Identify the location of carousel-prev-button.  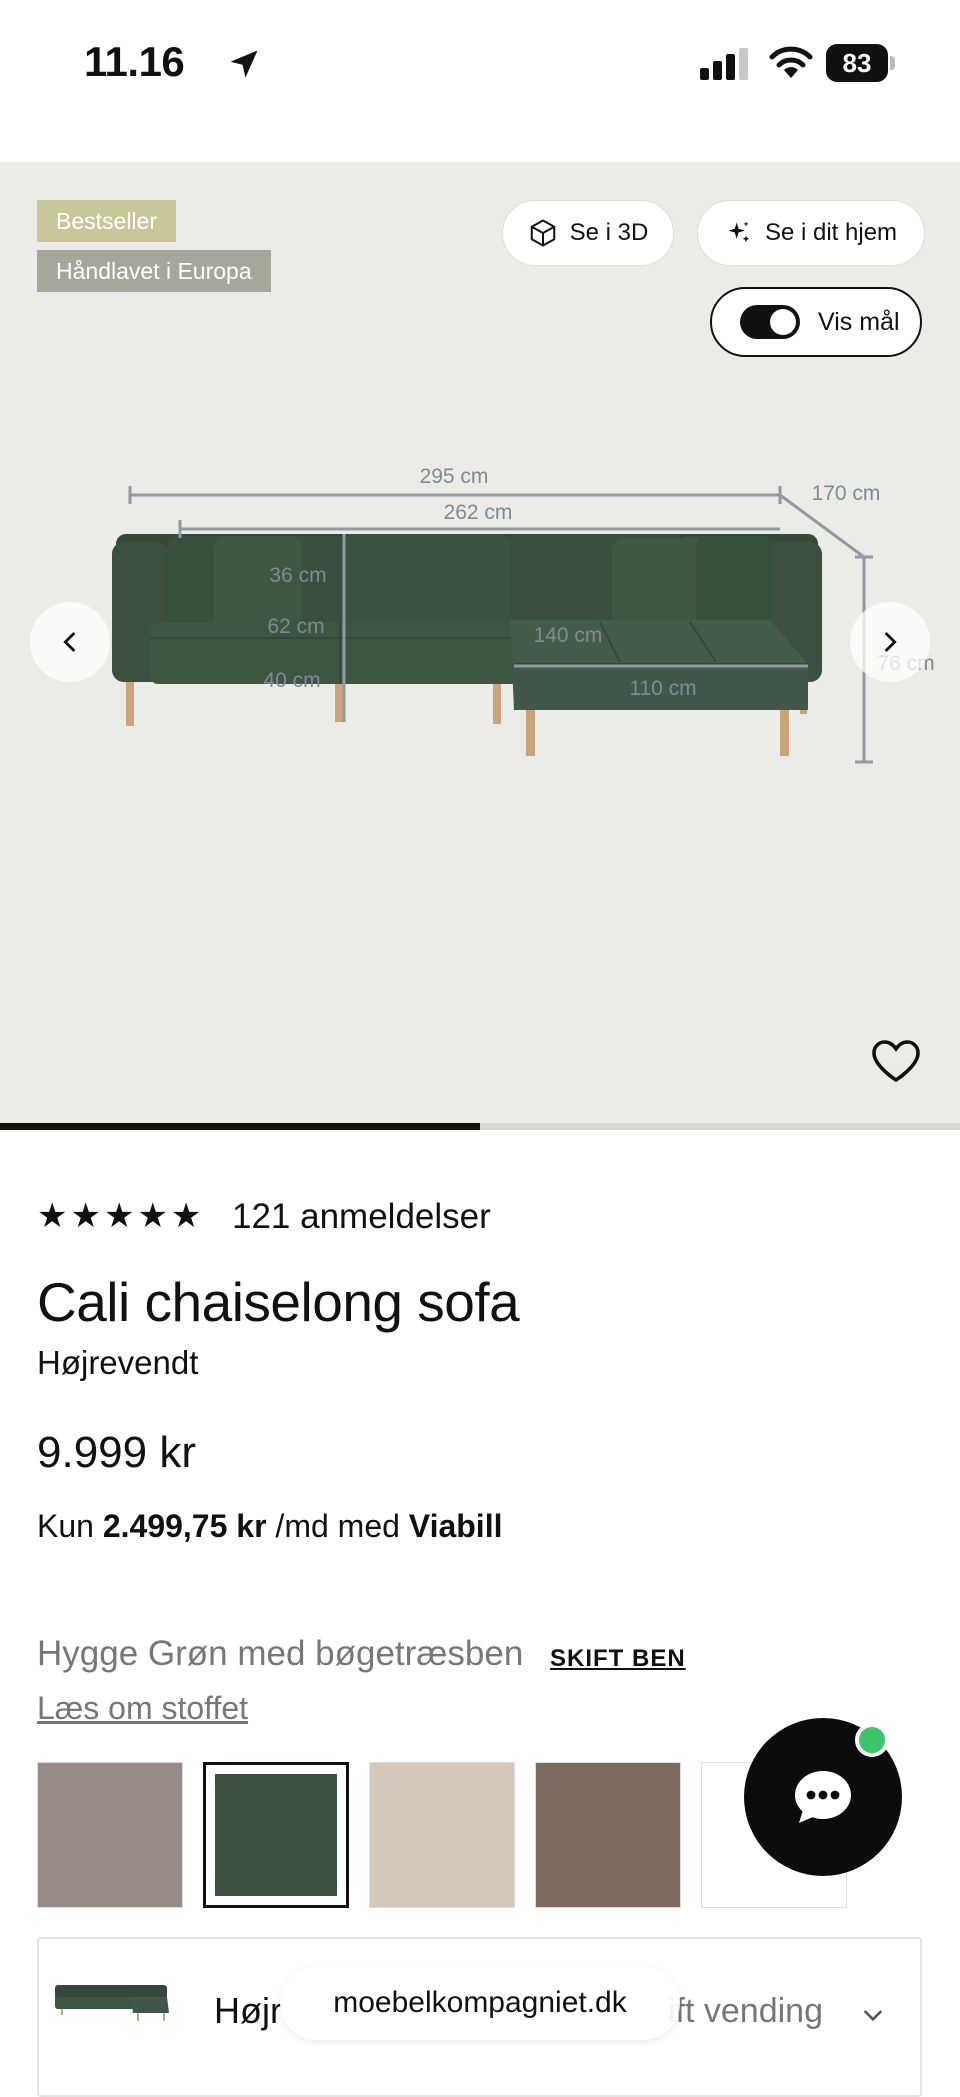
(70, 642).